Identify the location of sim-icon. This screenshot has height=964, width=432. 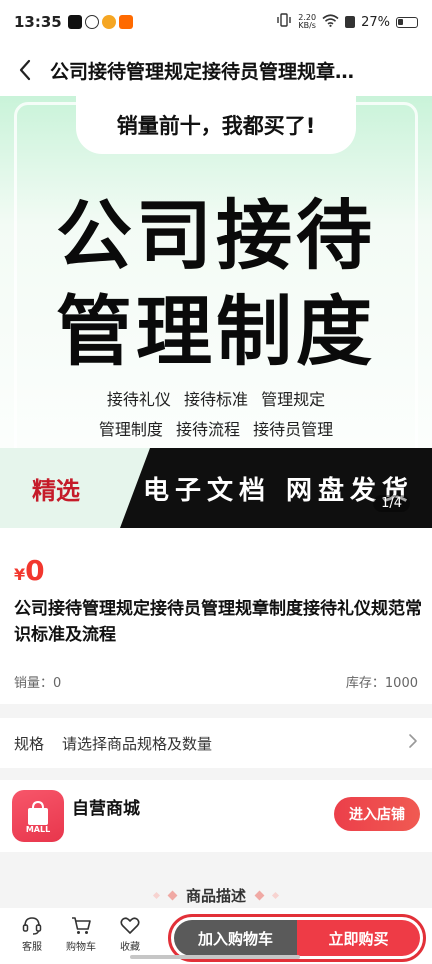
(350, 22).